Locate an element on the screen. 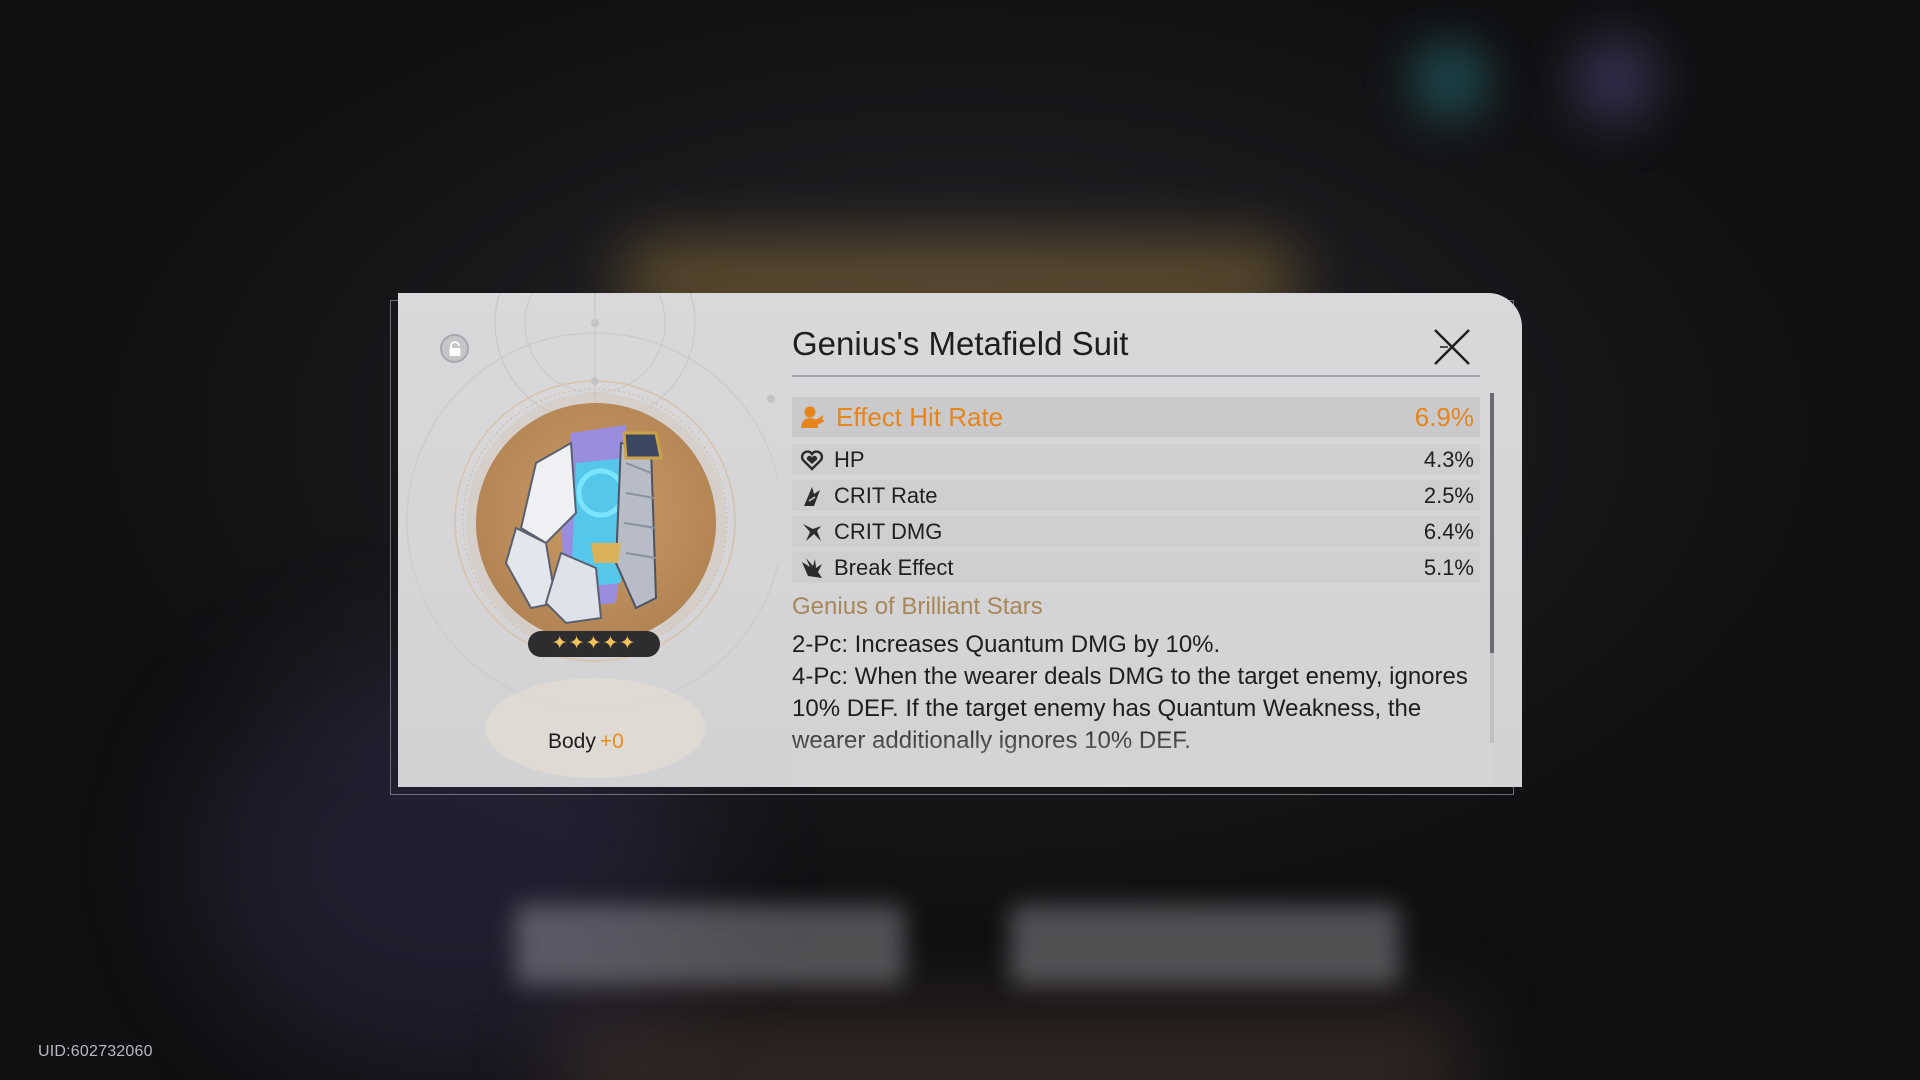 Image resolution: width=1920 pixels, height=1080 pixels. sub-stat-row: CRIT DMG 6.4% is located at coordinates (1136, 531).